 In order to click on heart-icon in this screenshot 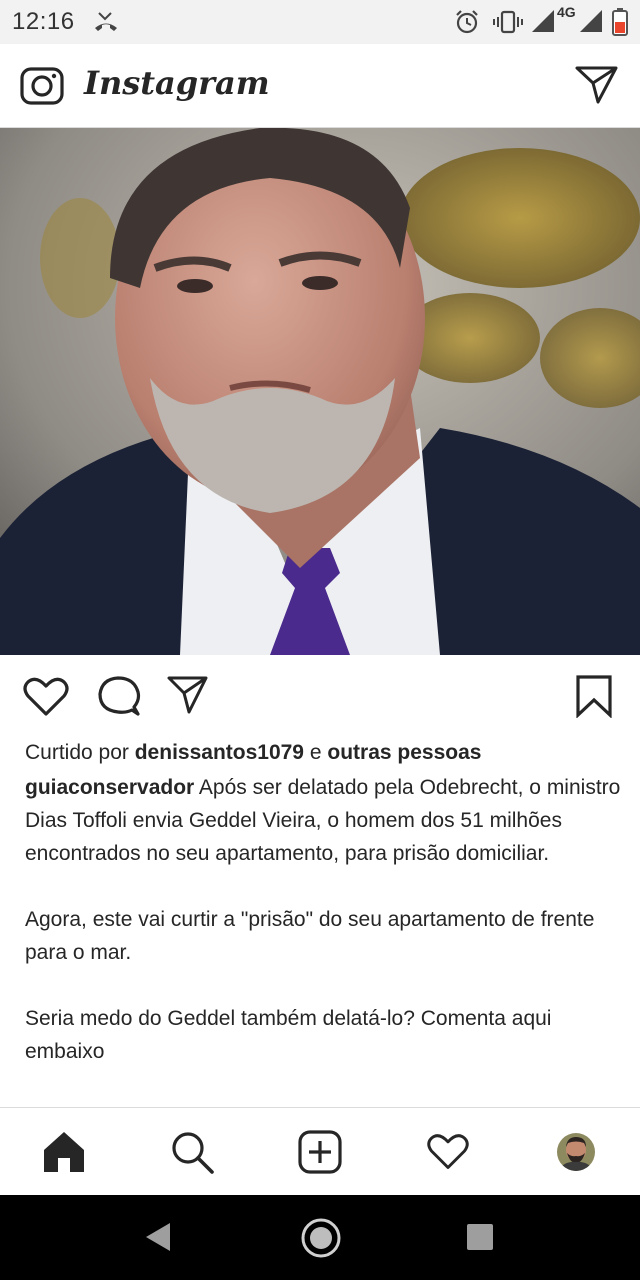, I will do `click(46, 698)`.